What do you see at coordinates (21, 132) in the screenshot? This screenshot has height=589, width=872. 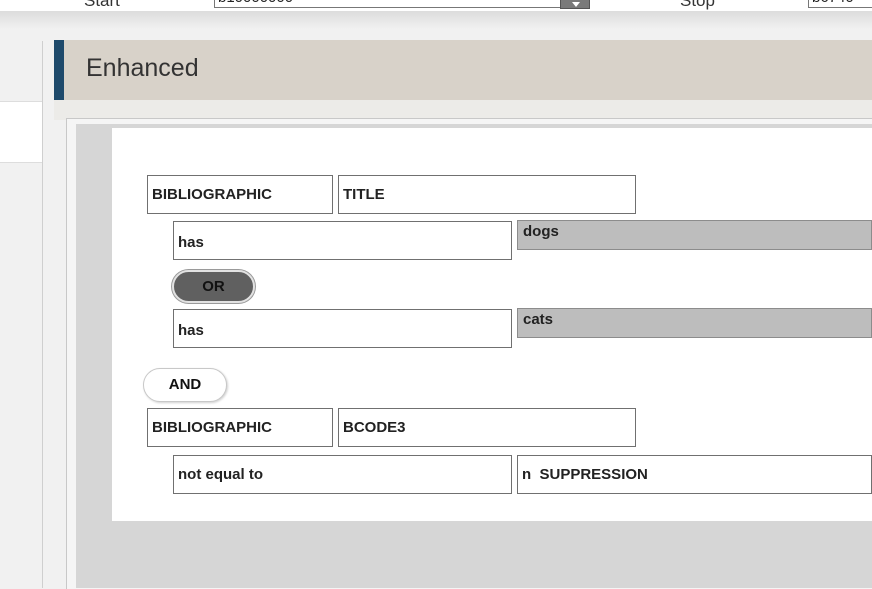 I see `left-panel-row` at bounding box center [21, 132].